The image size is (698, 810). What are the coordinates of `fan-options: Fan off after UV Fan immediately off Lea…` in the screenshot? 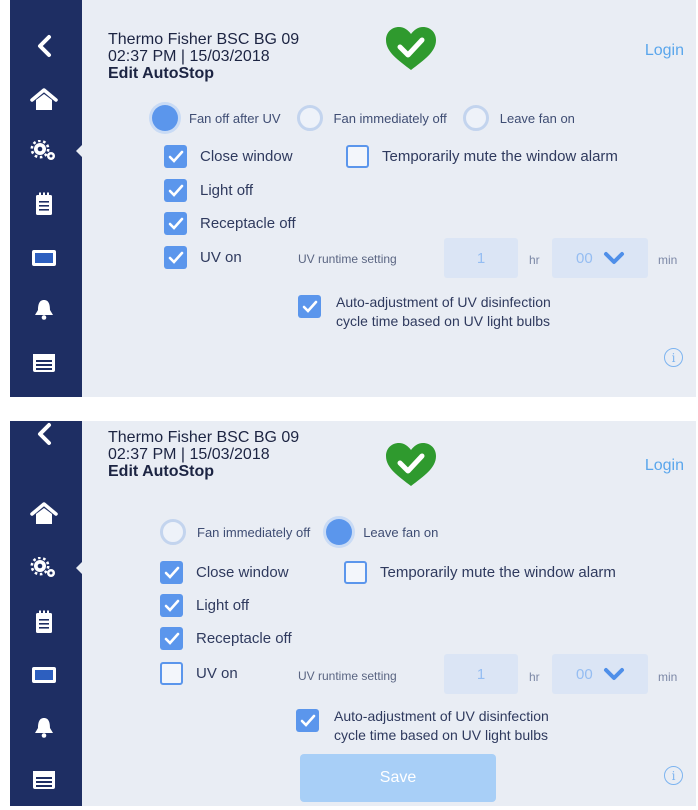 It's located at (371, 118).